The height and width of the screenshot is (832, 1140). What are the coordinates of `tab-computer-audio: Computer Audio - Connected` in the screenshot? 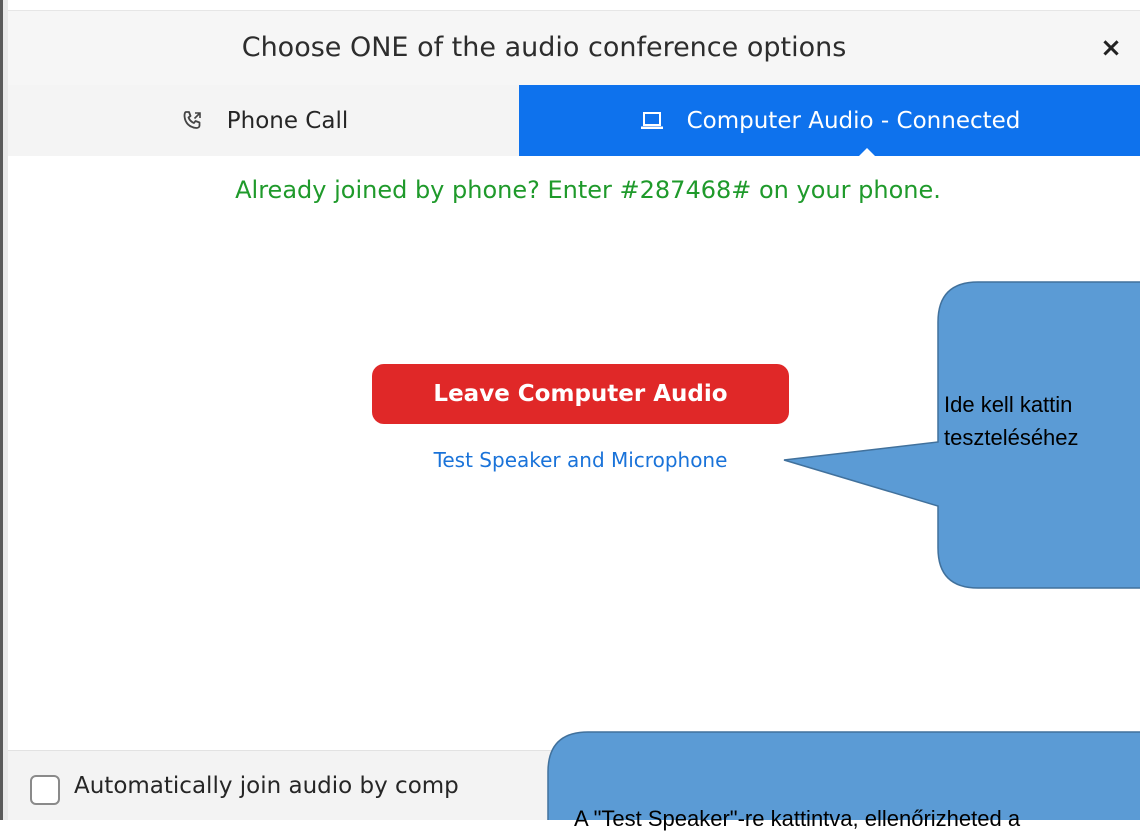 It's located at (829, 120).